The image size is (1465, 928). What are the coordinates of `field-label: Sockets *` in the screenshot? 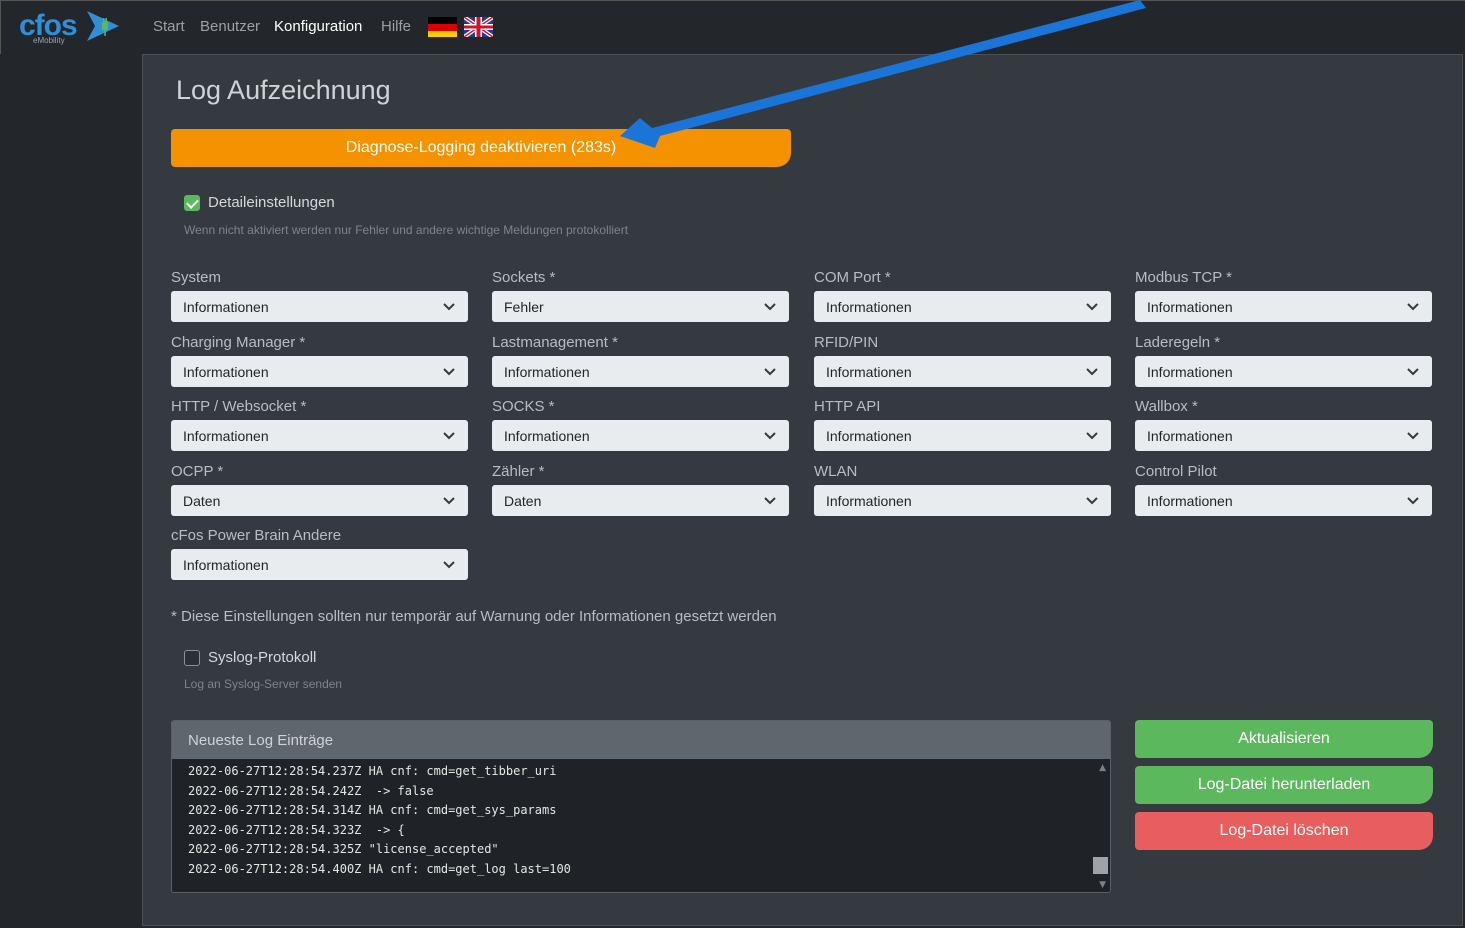 It's located at (524, 277).